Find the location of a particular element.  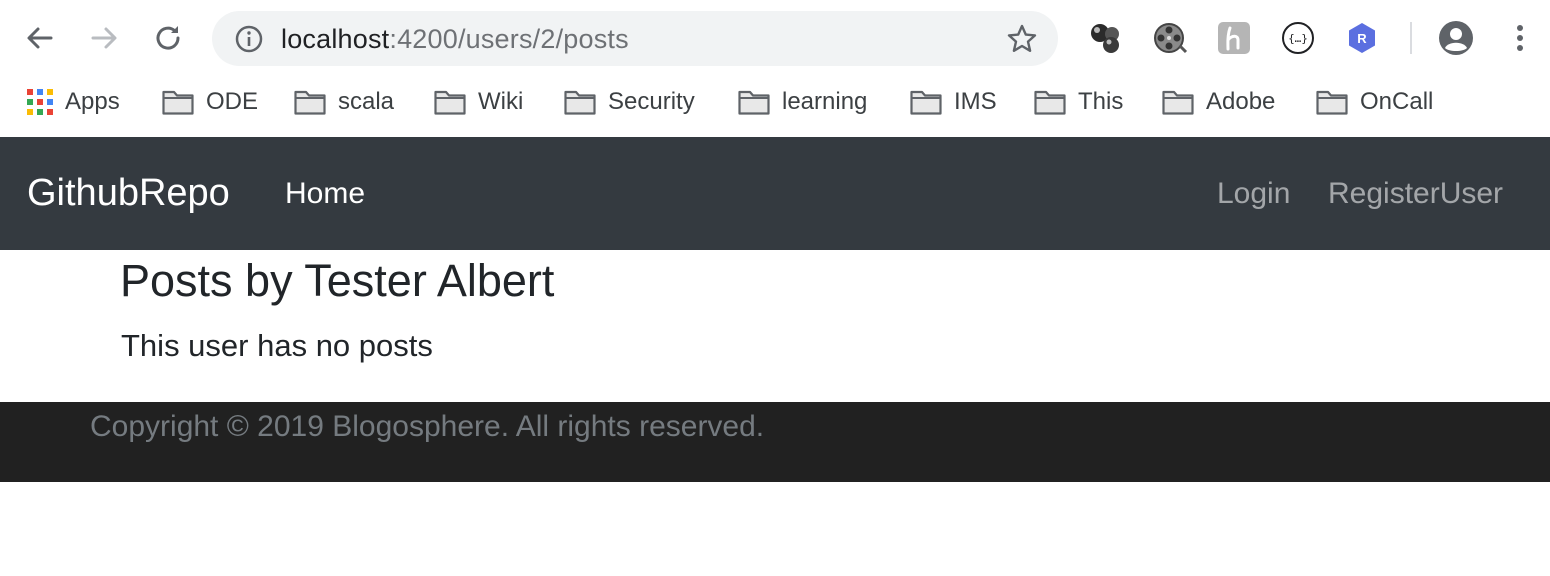

molecule-icon is located at coordinates (1105, 38).